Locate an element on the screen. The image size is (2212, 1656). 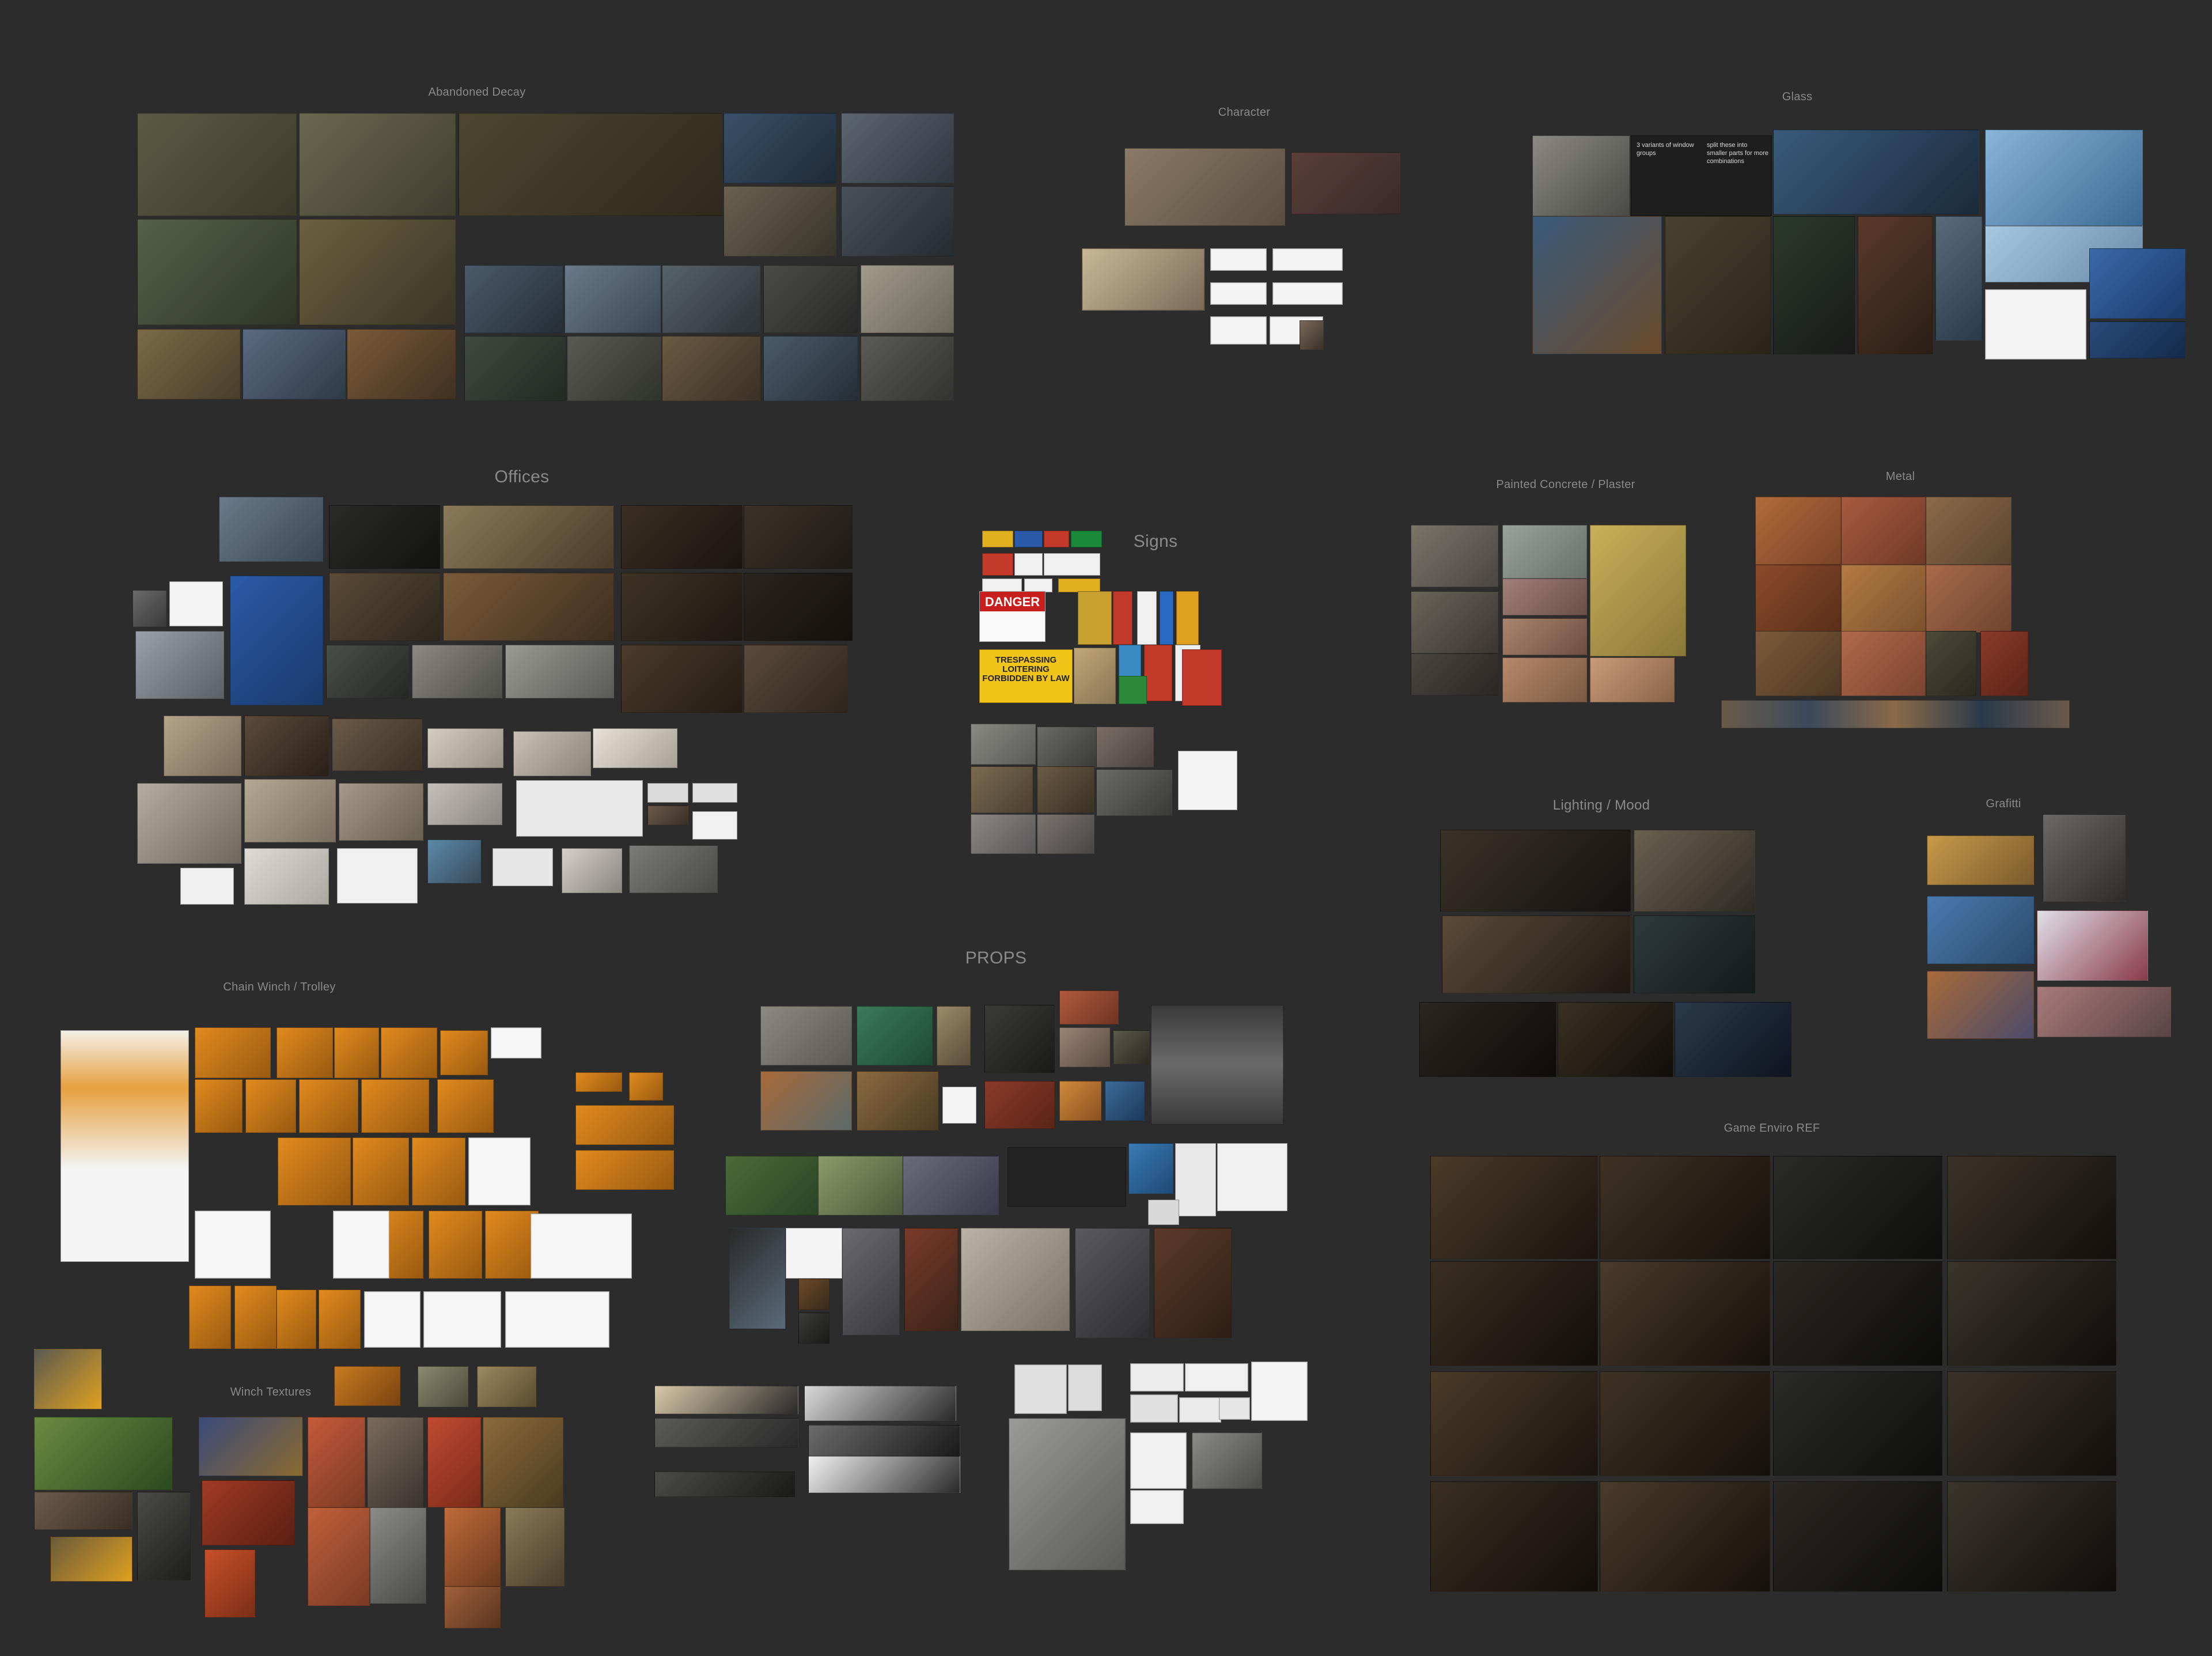
glass-window-frame is located at coordinates (1895, 285).